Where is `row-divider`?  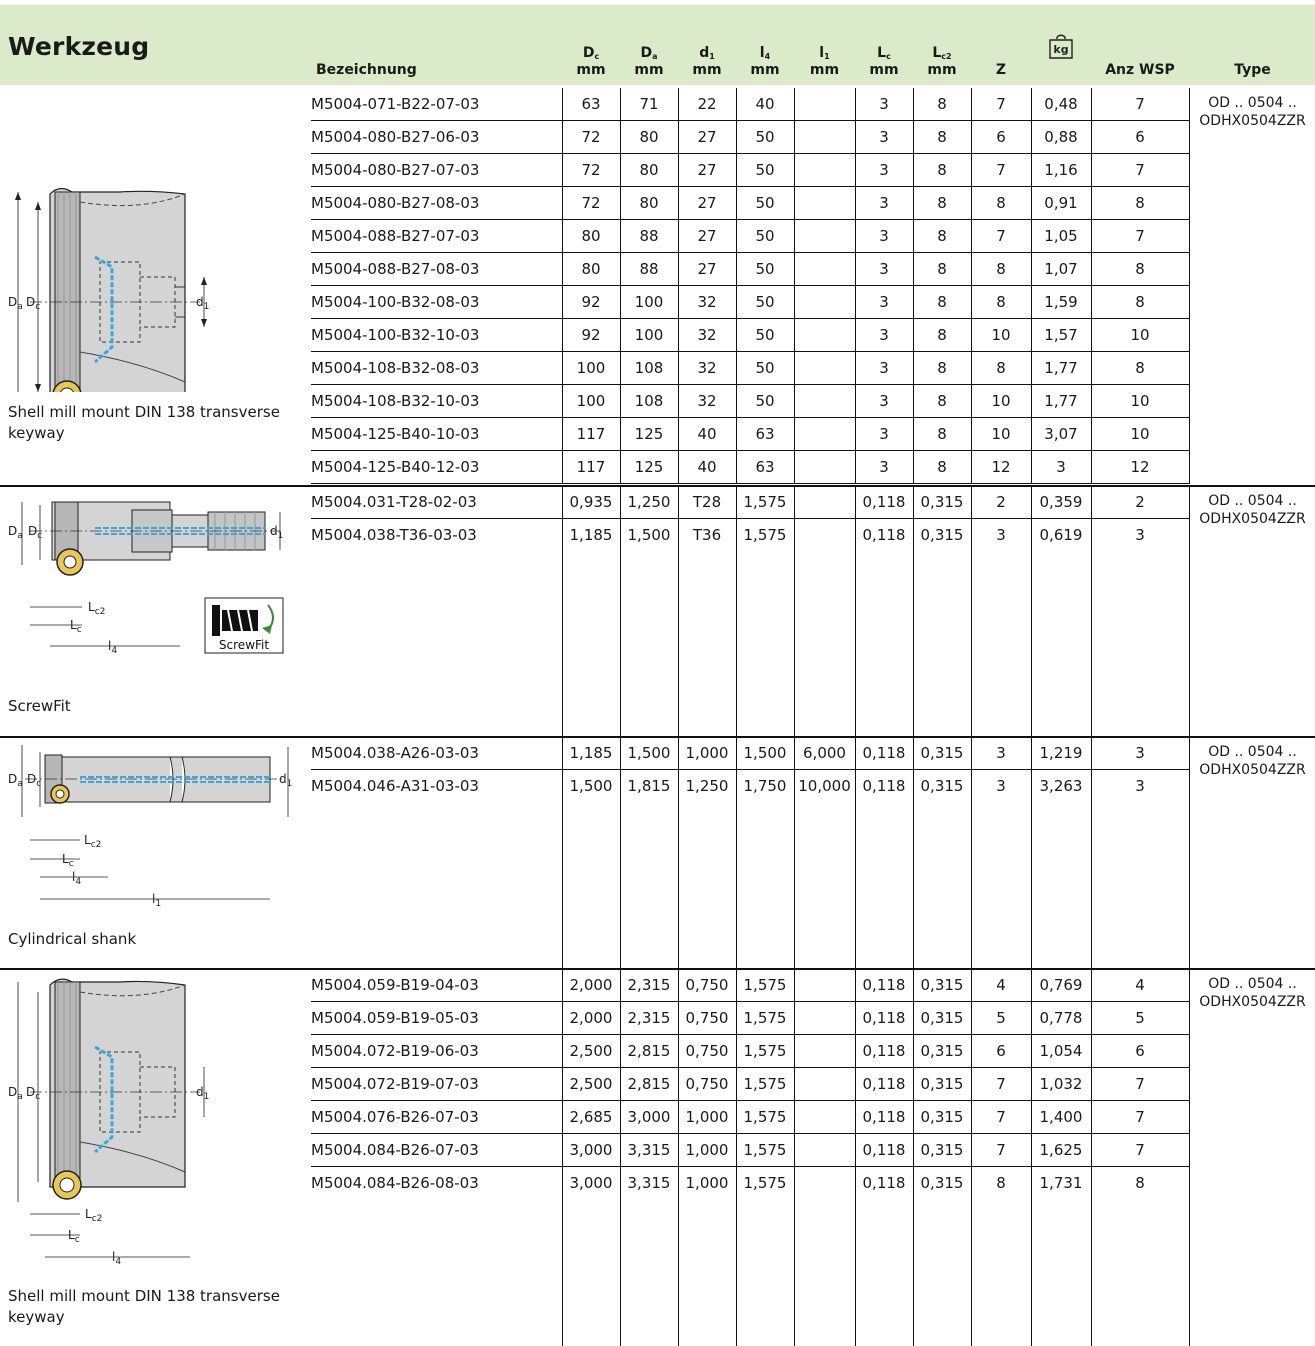
row-divider is located at coordinates (750, 483).